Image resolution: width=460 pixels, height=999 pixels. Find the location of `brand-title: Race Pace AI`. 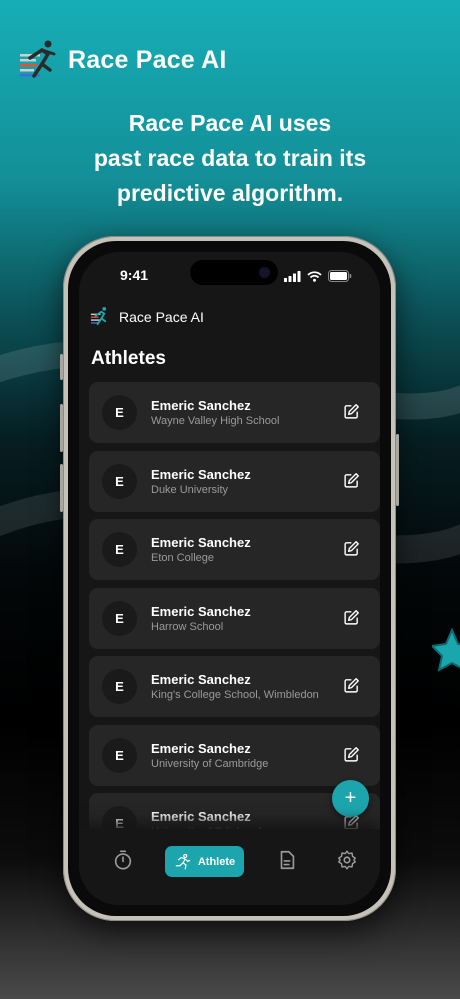

brand-title: Race Pace AI is located at coordinates (147, 59).